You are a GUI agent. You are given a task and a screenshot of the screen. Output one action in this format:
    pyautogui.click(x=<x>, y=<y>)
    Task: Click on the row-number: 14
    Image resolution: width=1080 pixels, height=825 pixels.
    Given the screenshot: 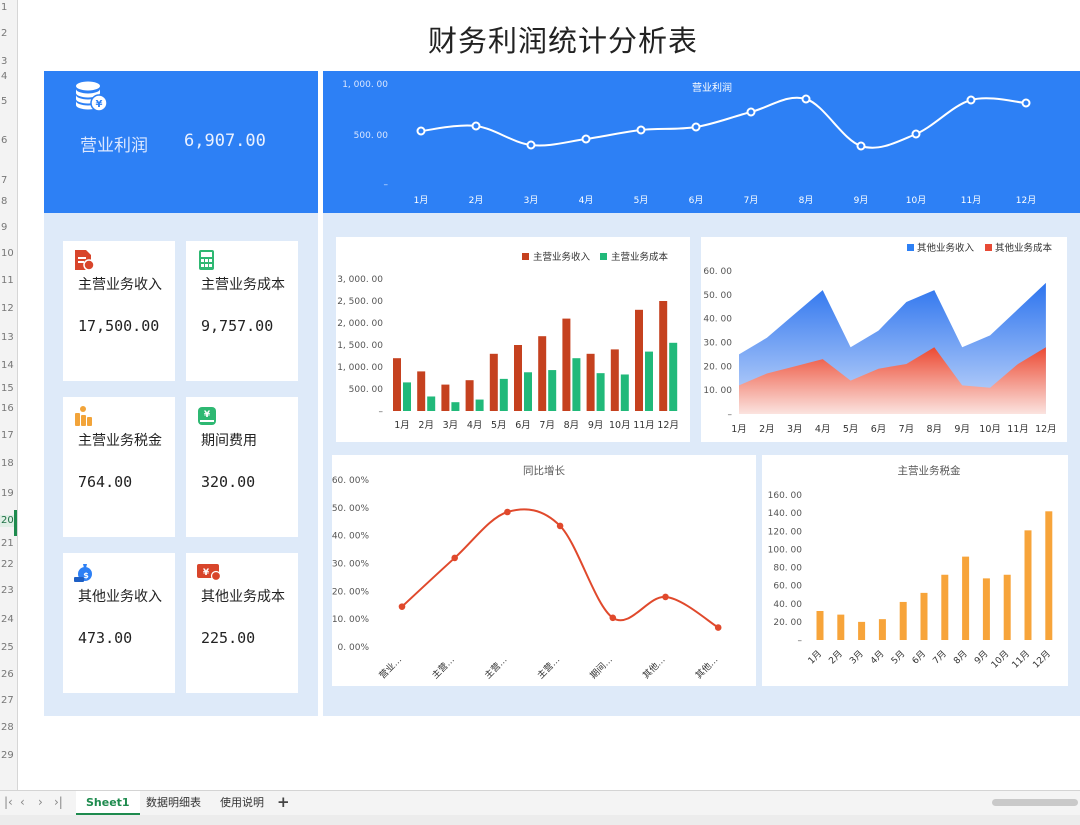 What is the action you would take?
    pyautogui.click(x=8, y=366)
    